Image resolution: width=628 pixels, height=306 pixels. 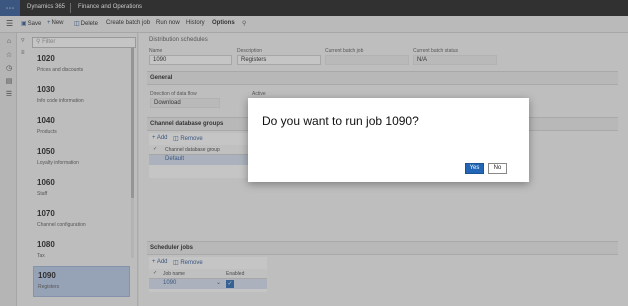 What do you see at coordinates (474, 168) in the screenshot?
I see `yes-button: Yes` at bounding box center [474, 168].